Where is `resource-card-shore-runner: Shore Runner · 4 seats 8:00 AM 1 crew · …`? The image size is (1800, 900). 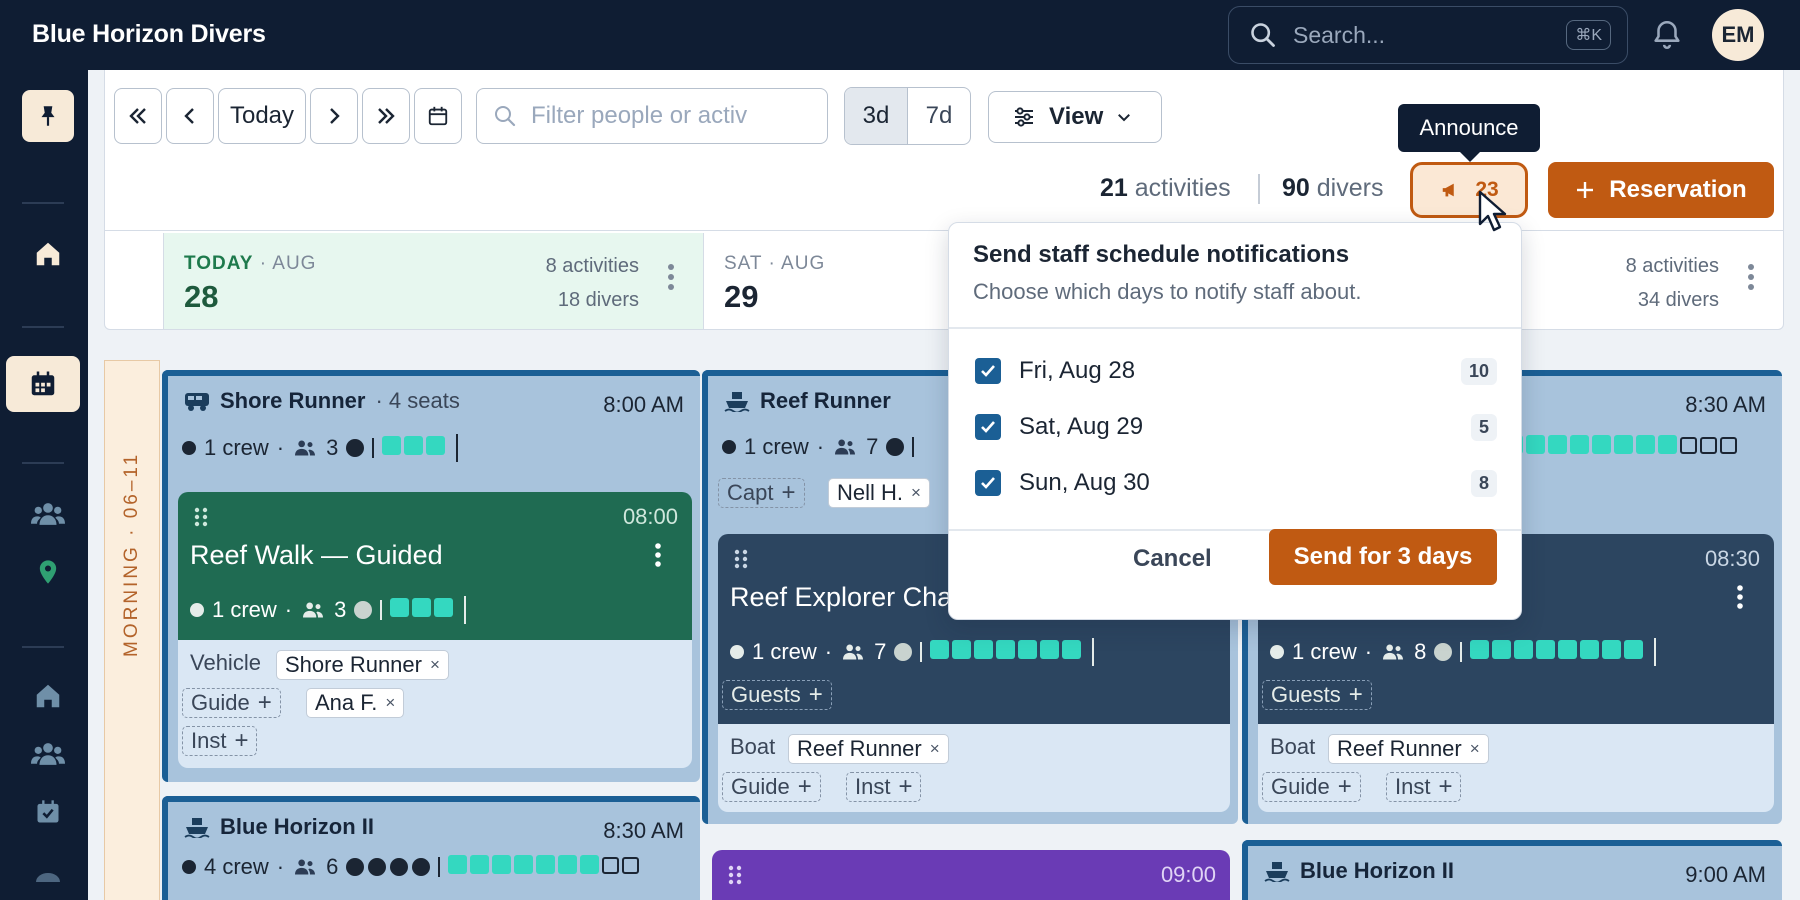 resource-card-shore-runner: Shore Runner · 4 seats 8:00 AM 1 crew · … is located at coordinates (431, 576).